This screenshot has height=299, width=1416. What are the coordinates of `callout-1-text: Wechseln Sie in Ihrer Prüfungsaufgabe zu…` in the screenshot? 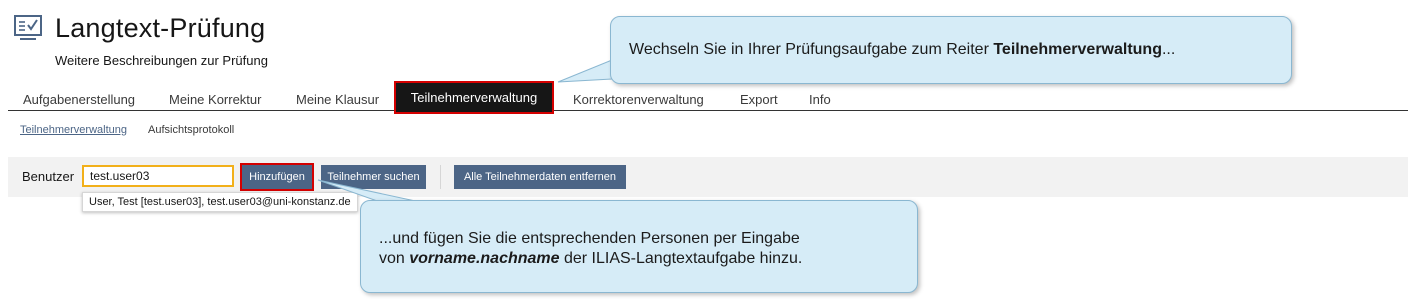 It's located at (902, 49).